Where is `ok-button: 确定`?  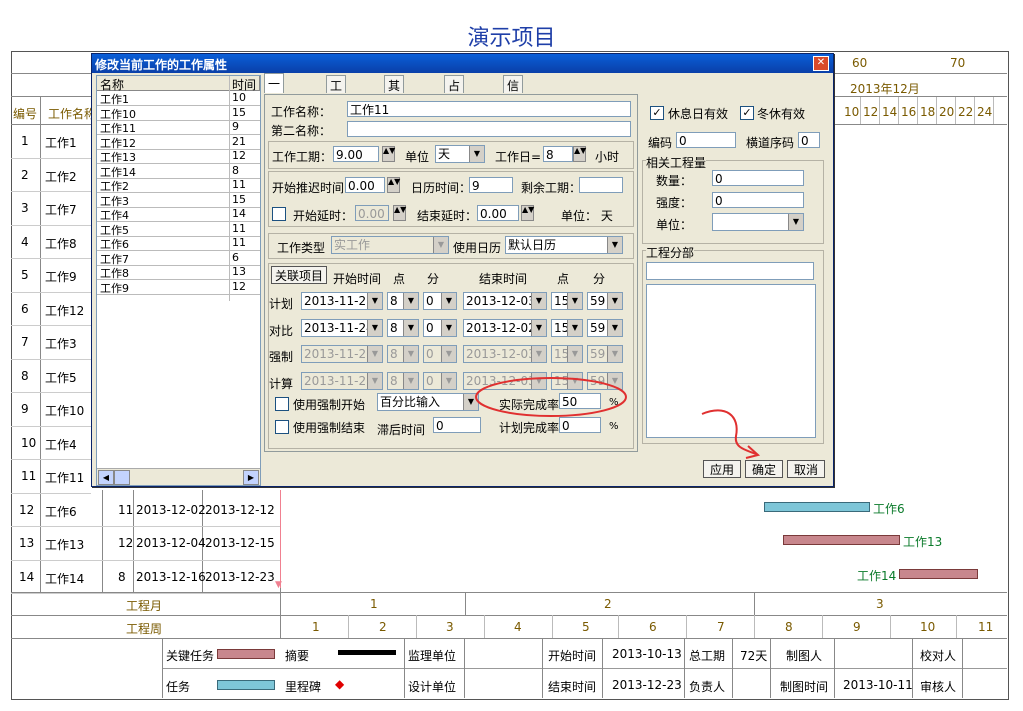 ok-button: 确定 is located at coordinates (764, 469).